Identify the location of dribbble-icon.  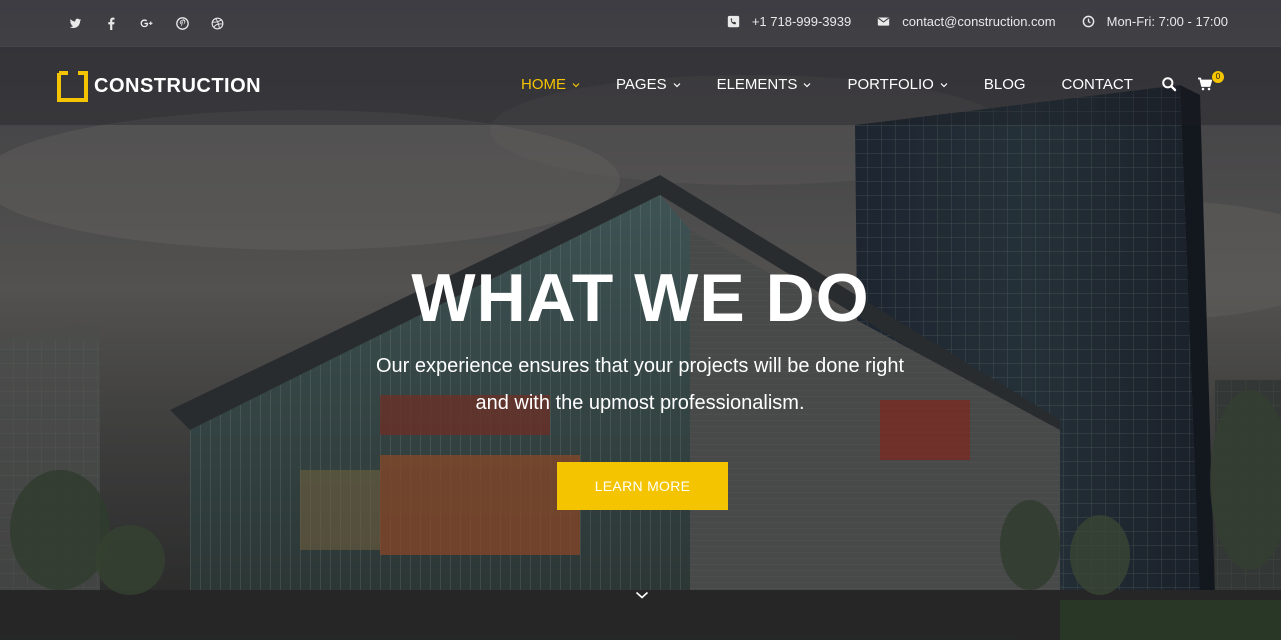
(218, 23).